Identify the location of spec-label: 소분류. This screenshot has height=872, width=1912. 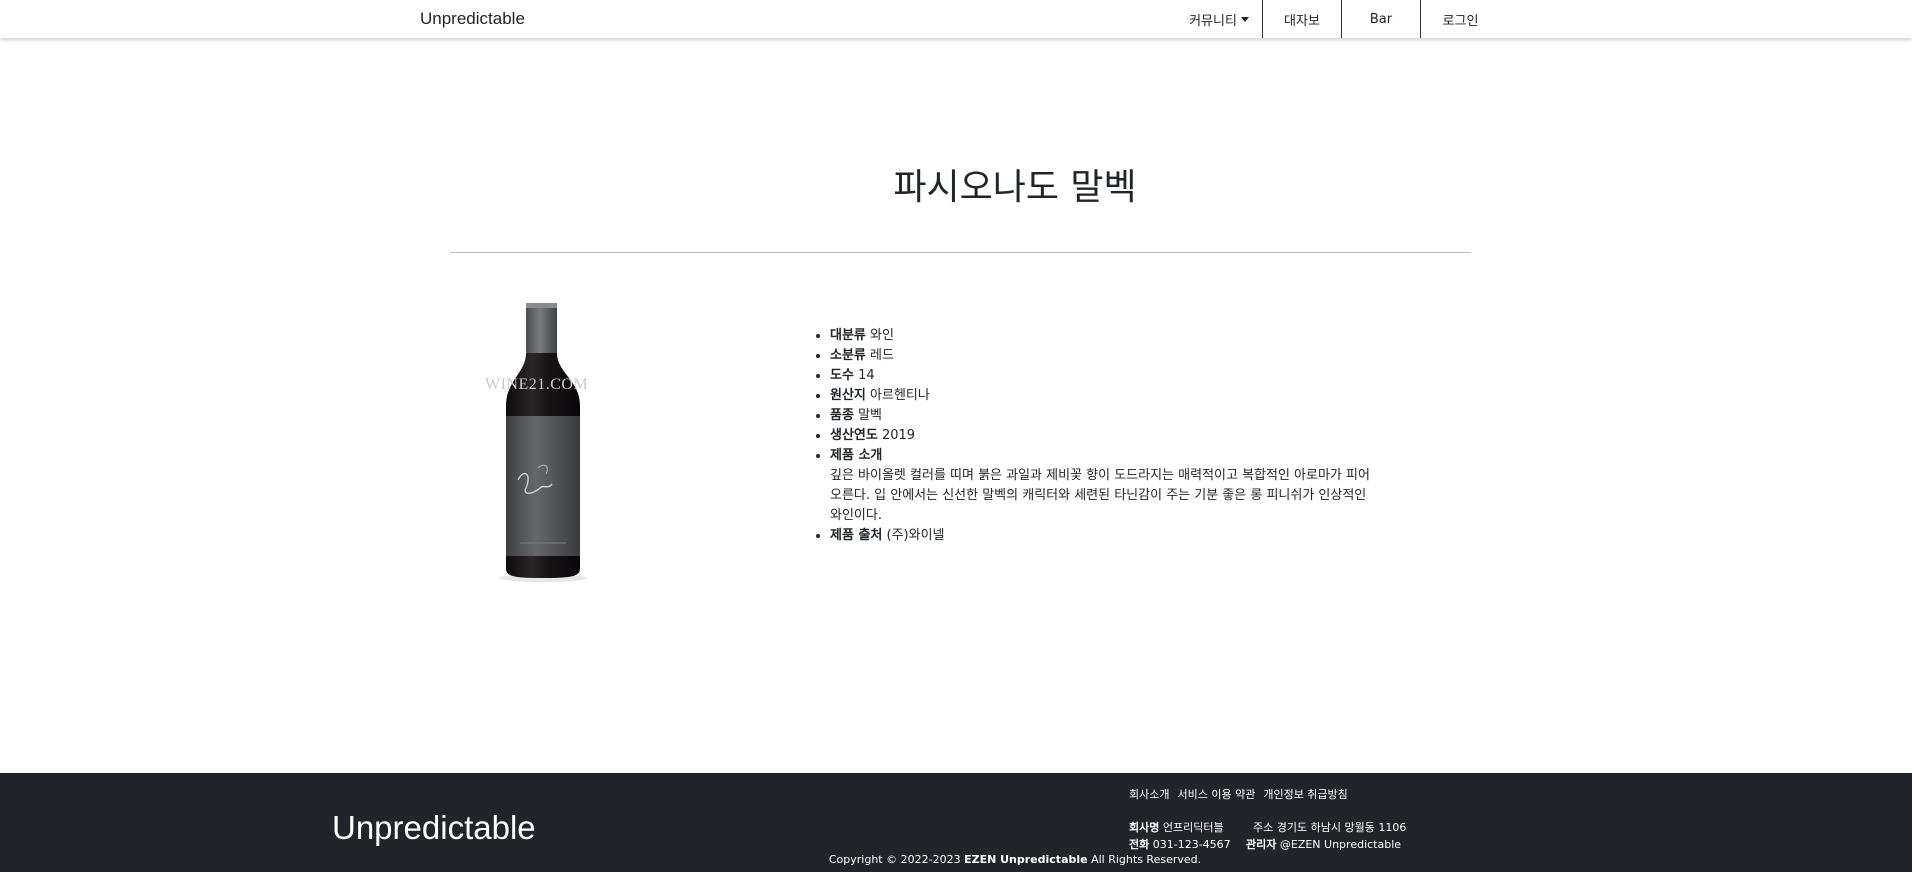
(848, 355).